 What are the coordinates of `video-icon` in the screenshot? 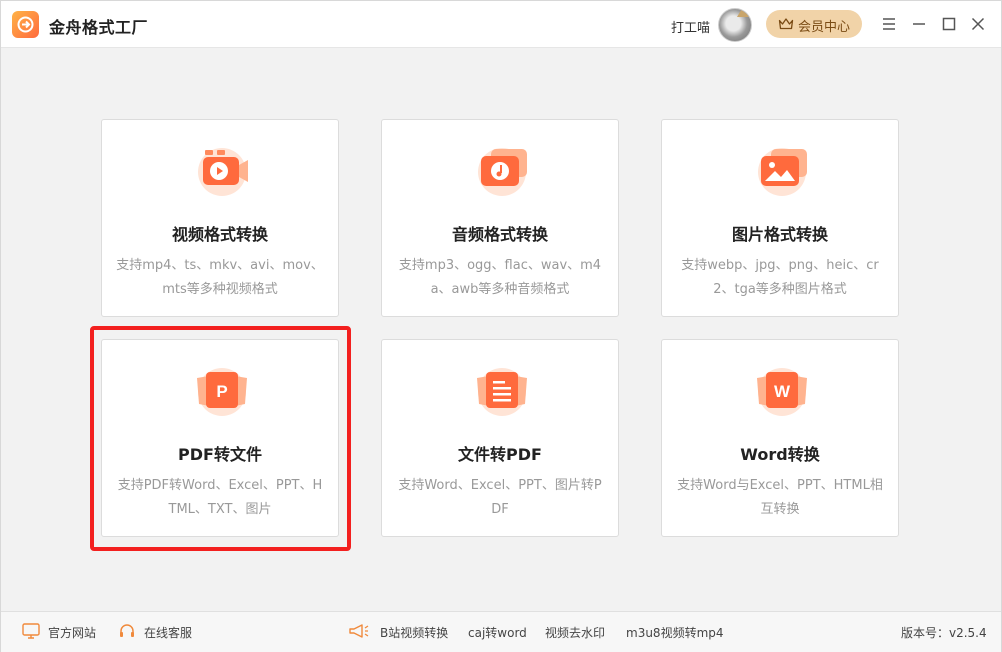 It's located at (223, 172).